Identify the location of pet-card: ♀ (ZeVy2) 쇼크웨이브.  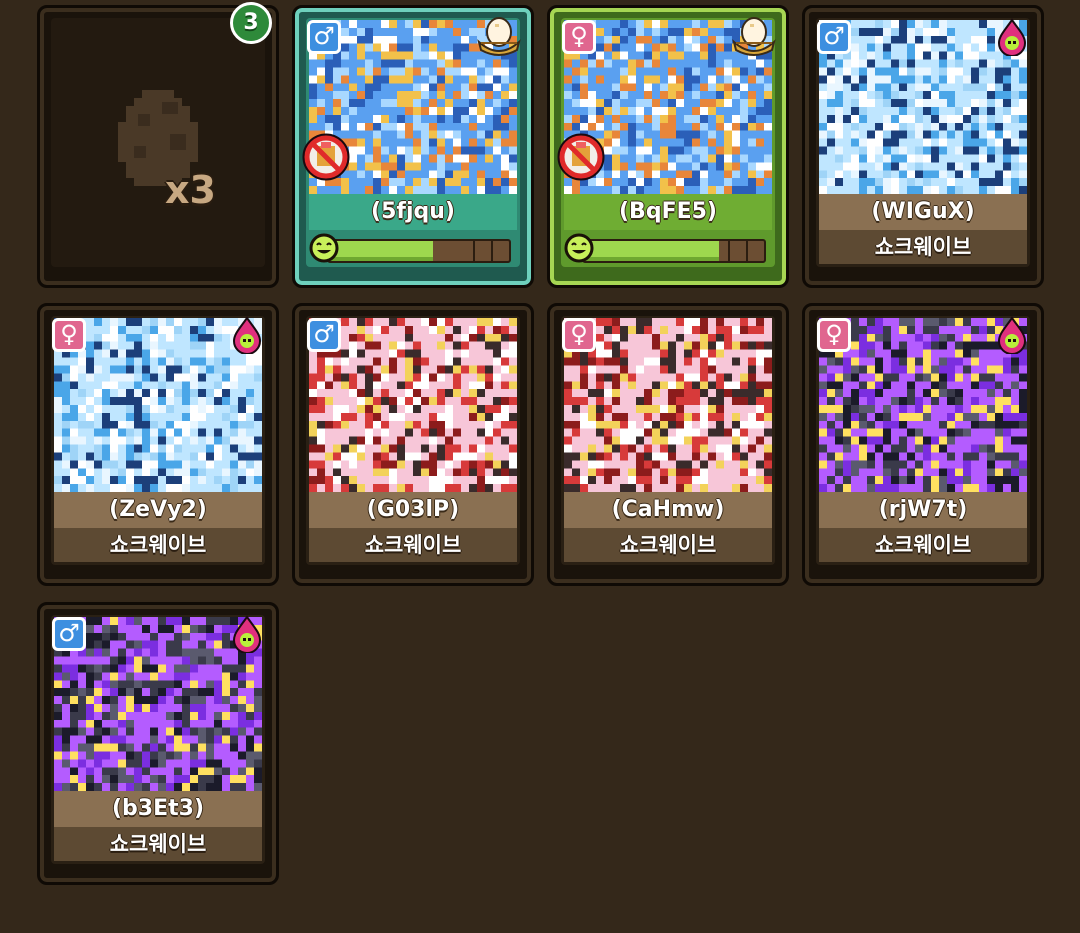
(158, 444).